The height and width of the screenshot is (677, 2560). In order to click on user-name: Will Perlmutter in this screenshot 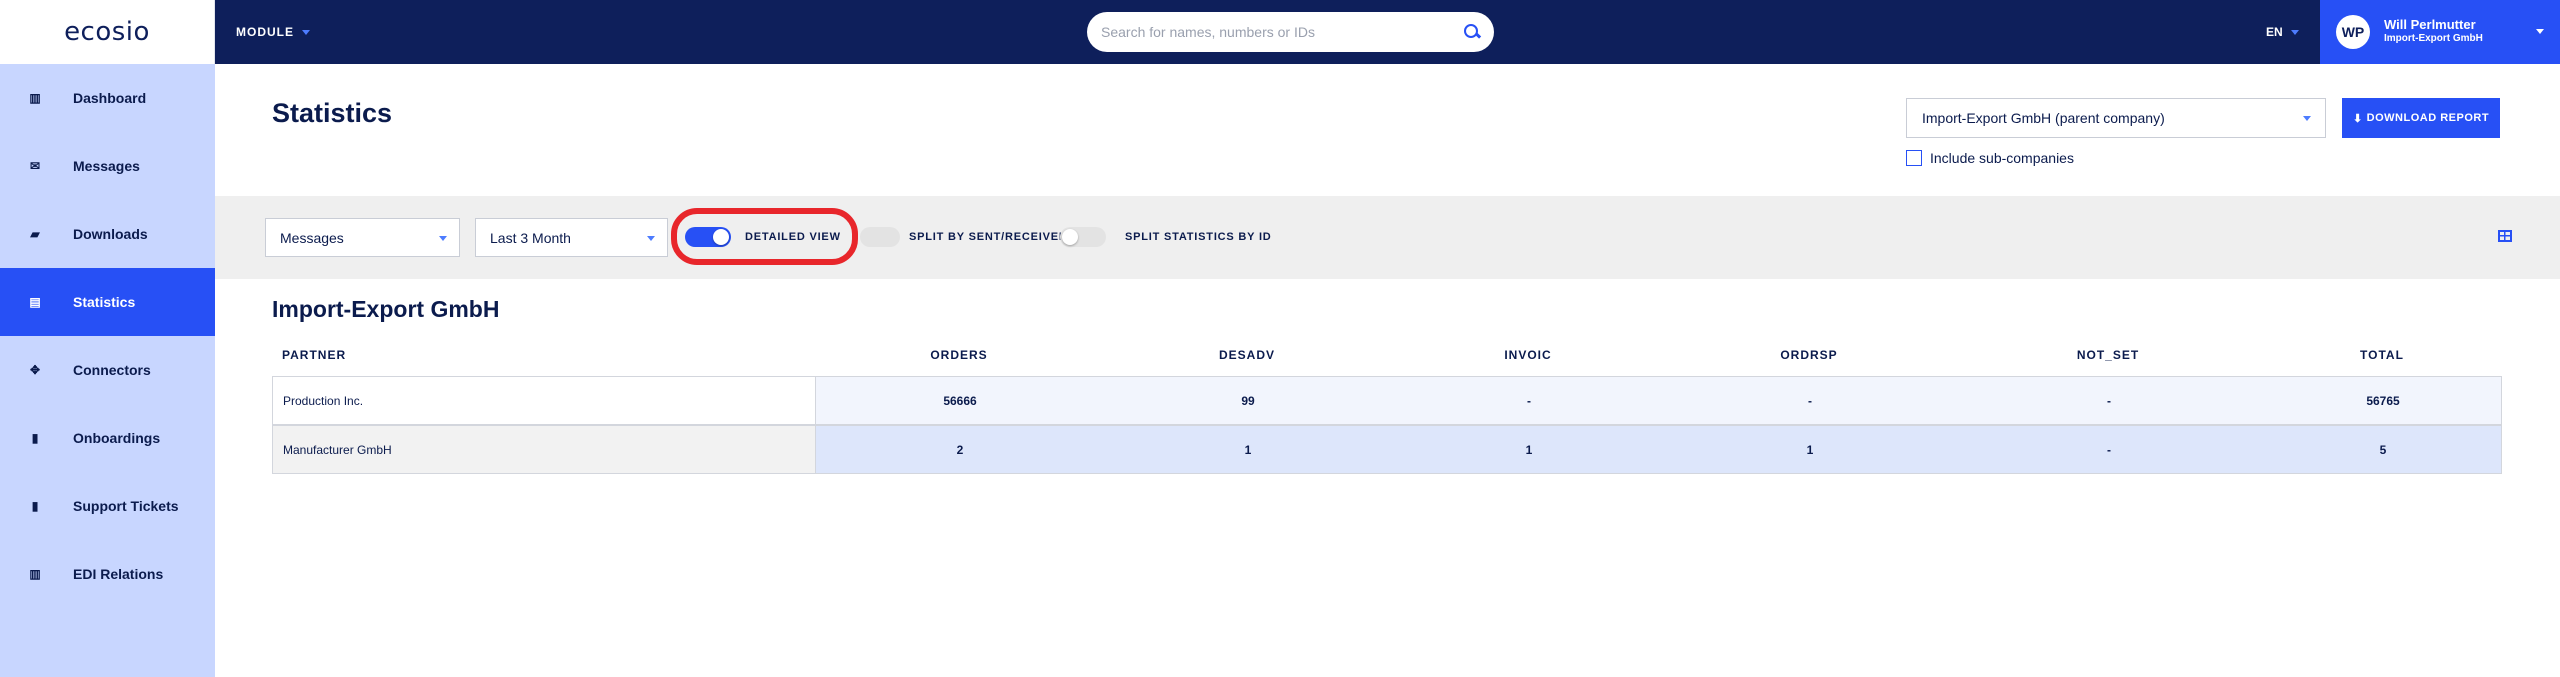, I will do `click(2430, 24)`.